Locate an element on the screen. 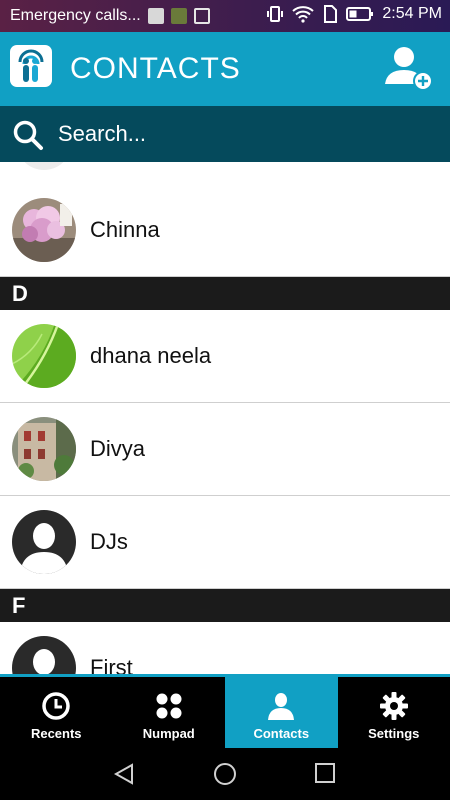  image-icon is located at coordinates (202, 16).